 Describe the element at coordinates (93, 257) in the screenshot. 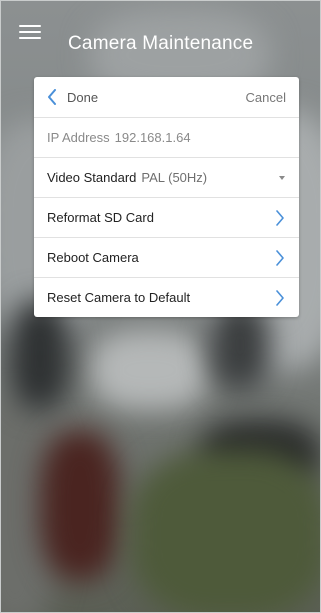

I see `reboot-camera-label: Reboot Camera` at that location.